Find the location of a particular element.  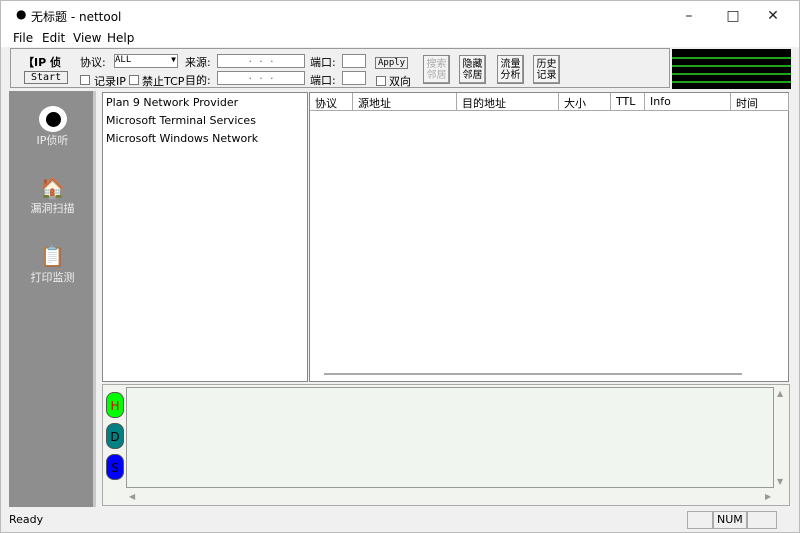

dest-port-input is located at coordinates (354, 78).